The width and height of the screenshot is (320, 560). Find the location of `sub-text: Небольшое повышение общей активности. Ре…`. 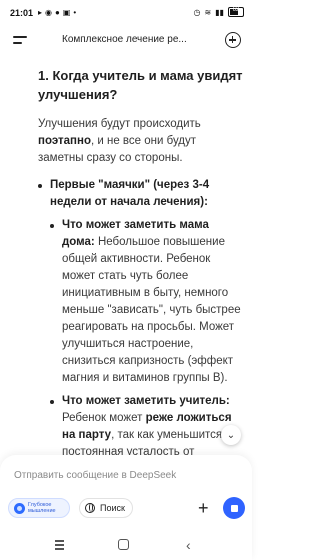

sub-text: Небольшое повышение общей активности. Ре… is located at coordinates (151, 310).